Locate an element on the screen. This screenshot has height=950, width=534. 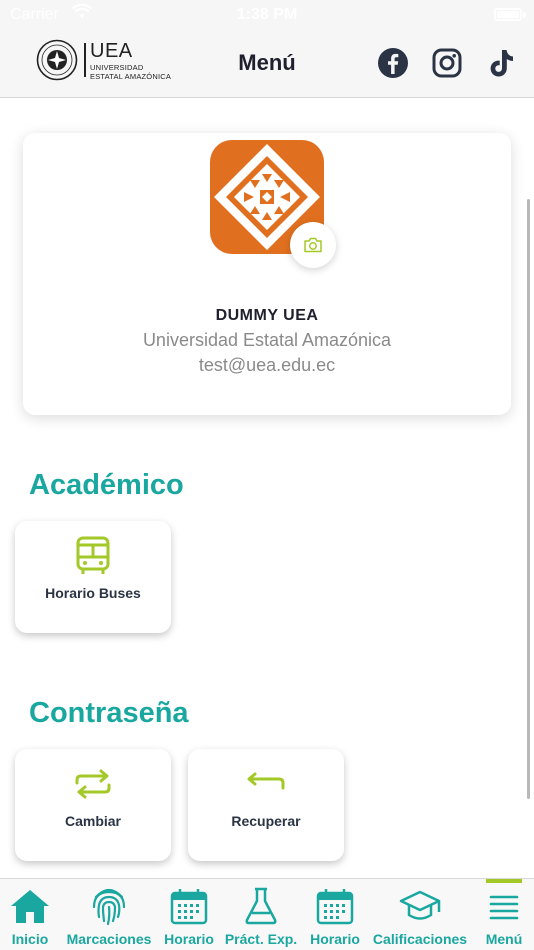
camera-icon is located at coordinates (313, 245).